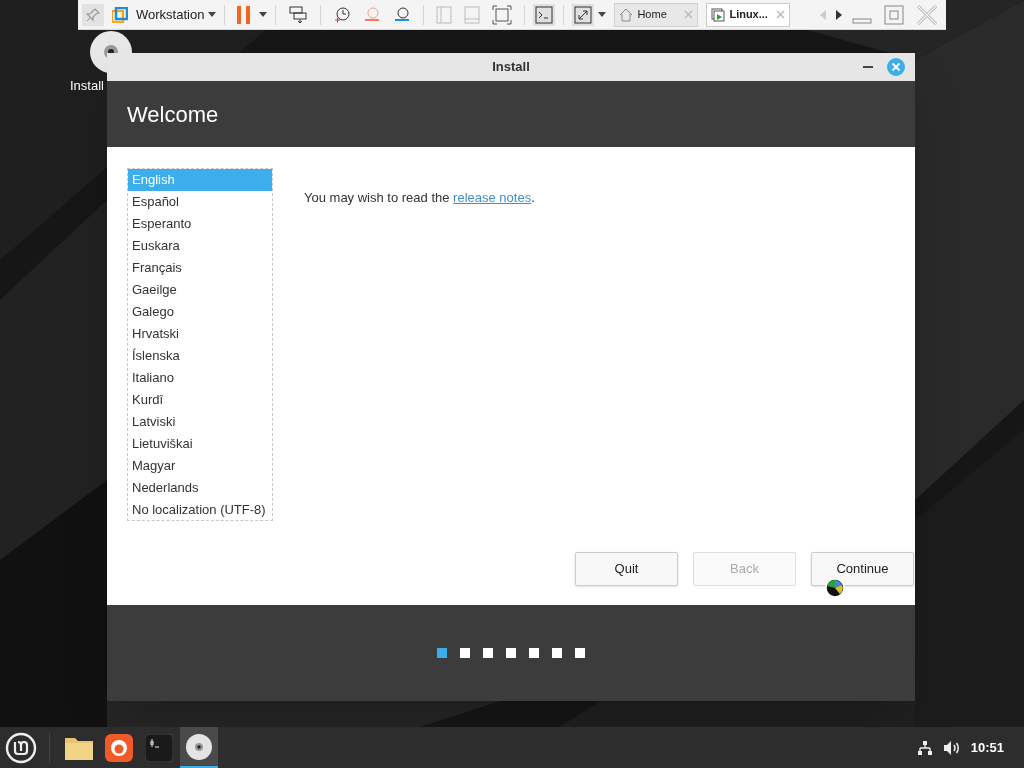 Image resolution: width=1024 pixels, height=768 pixels. What do you see at coordinates (656, 14) in the screenshot?
I see `vm-tab: Home` at bounding box center [656, 14].